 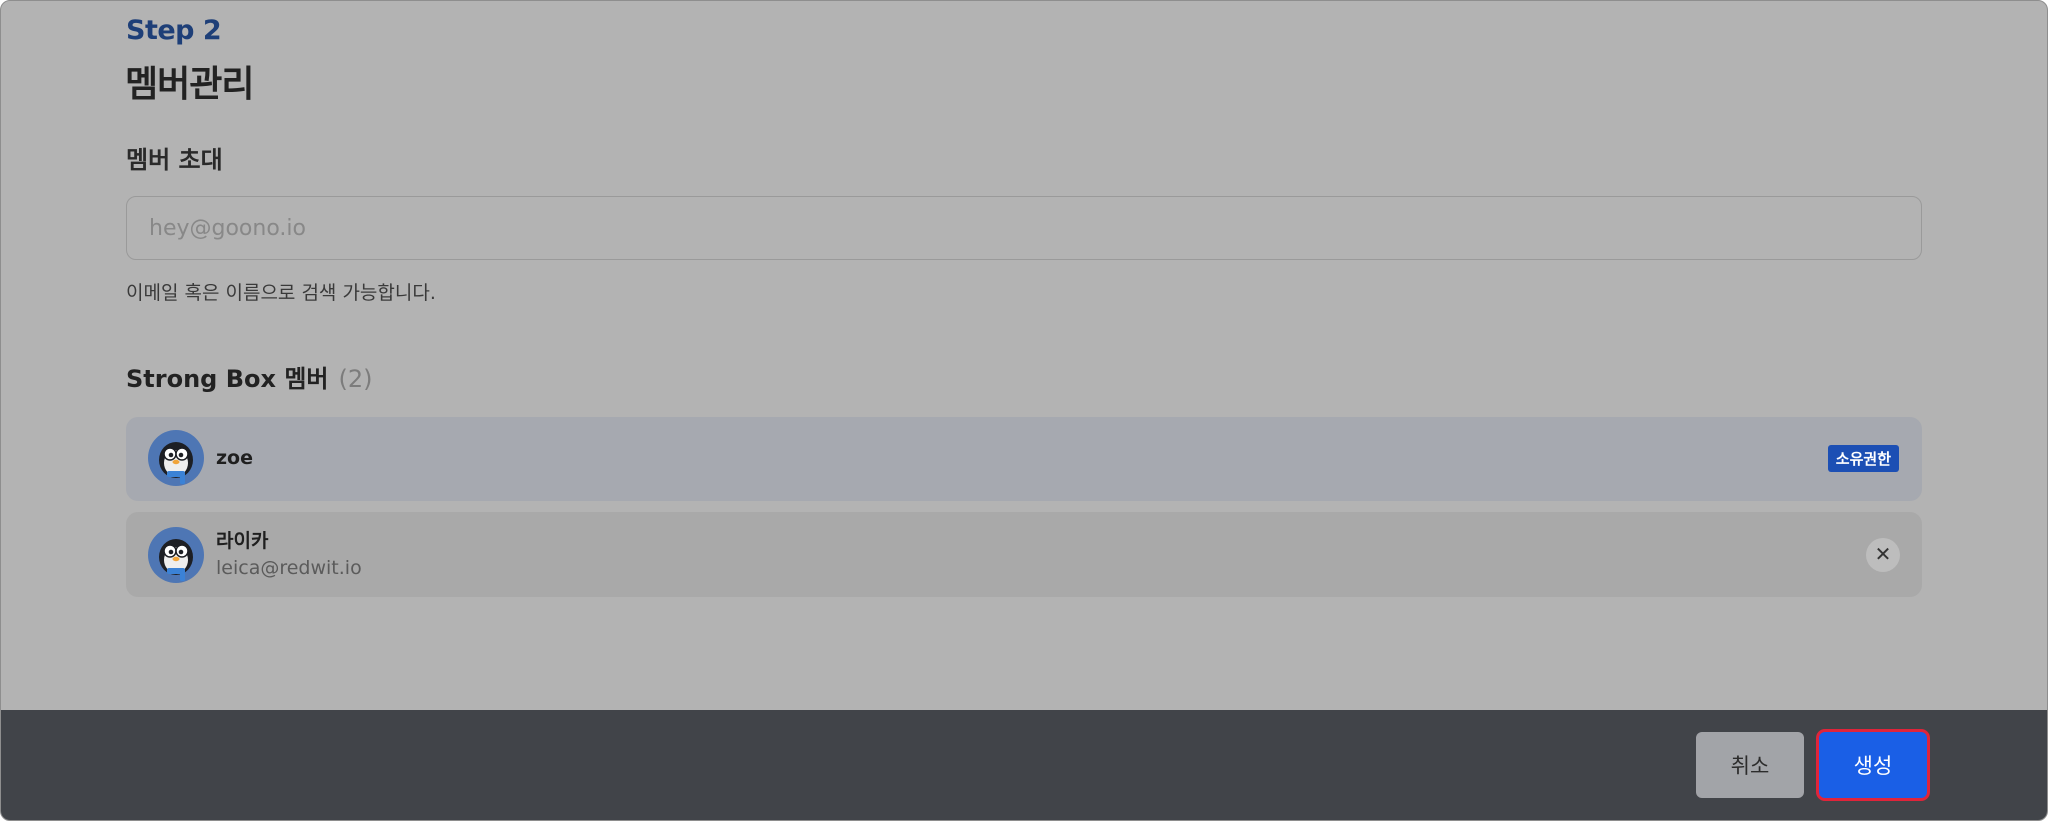 I want to click on member-name: zoe, so click(x=234, y=458).